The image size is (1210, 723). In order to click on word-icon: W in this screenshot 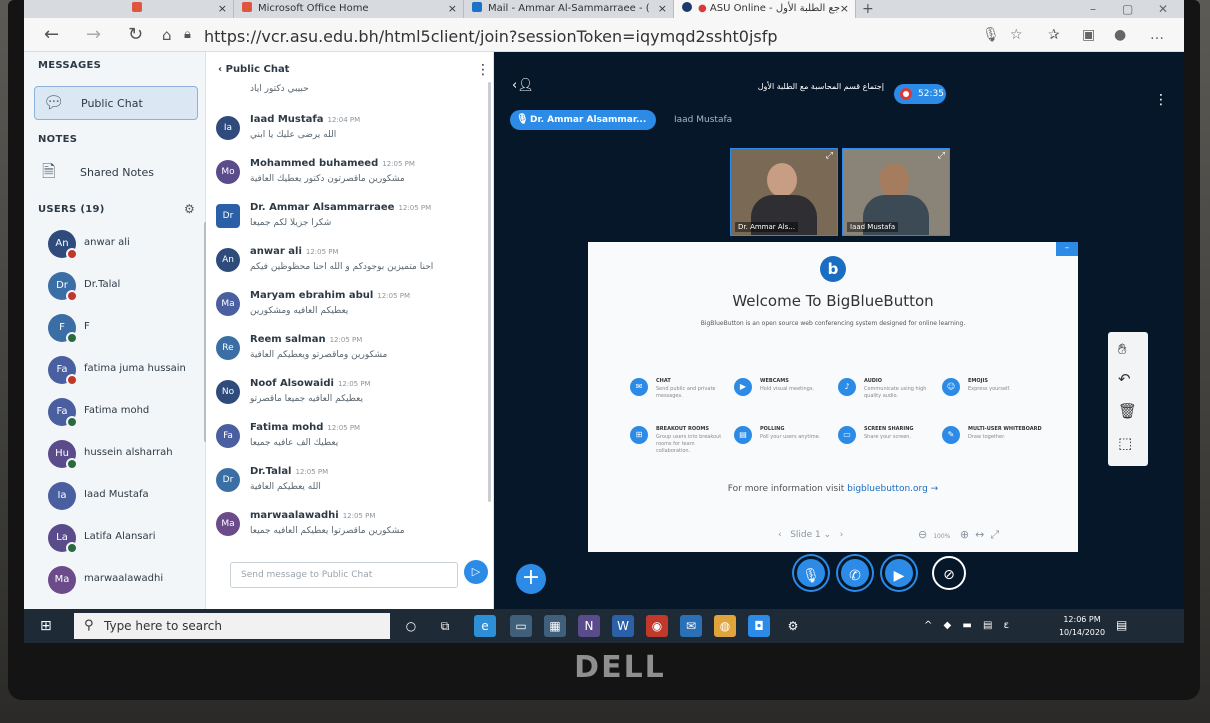, I will do `click(623, 626)`.